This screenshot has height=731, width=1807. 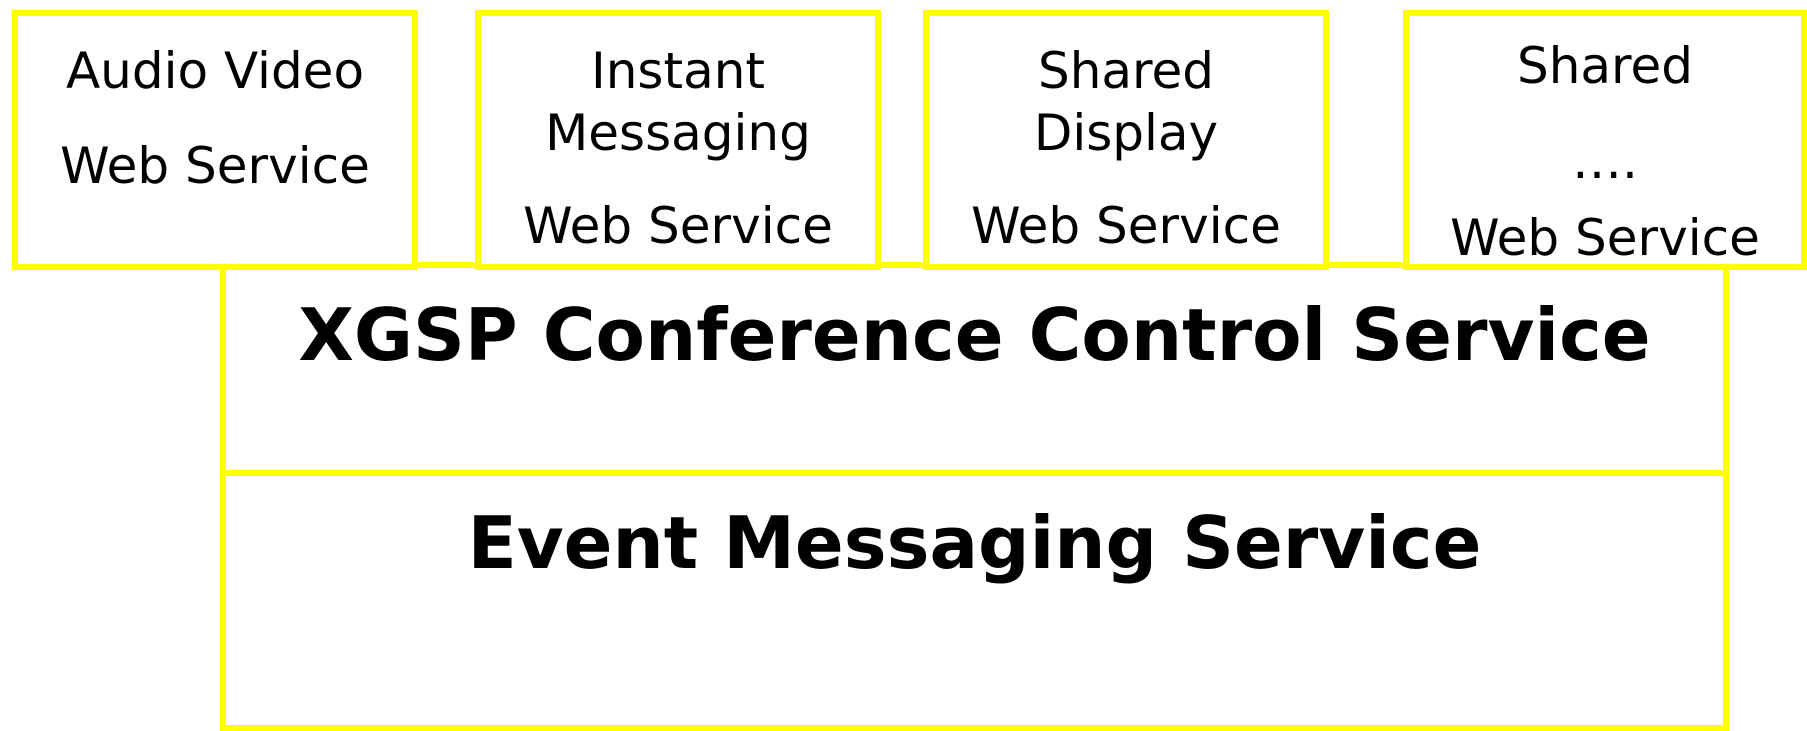 What do you see at coordinates (974, 335) in the screenshot?
I see `conference-control-title: XGSP Conference Control Service` at bounding box center [974, 335].